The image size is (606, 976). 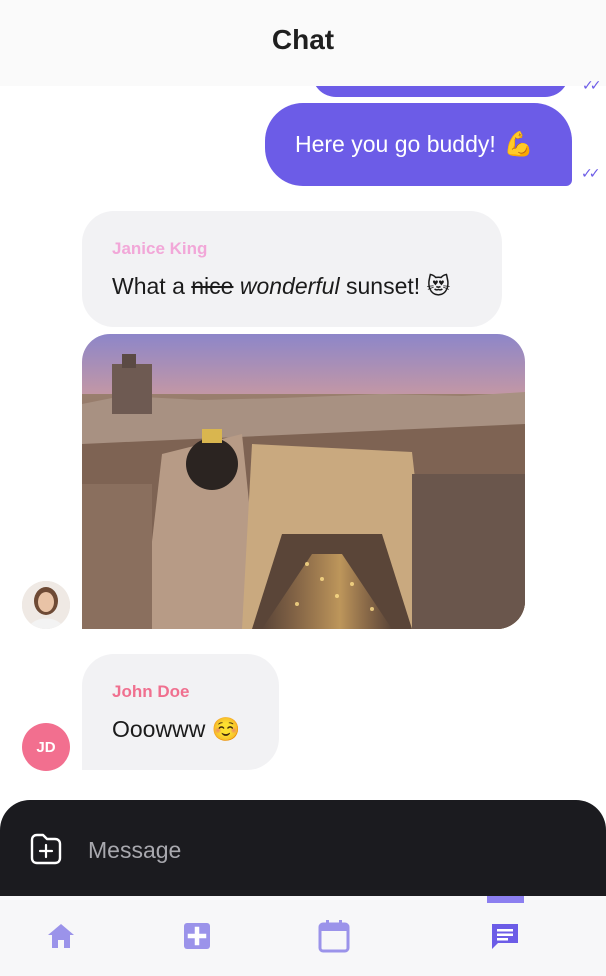 I want to click on strikethrough-text: nice, so click(x=212, y=286).